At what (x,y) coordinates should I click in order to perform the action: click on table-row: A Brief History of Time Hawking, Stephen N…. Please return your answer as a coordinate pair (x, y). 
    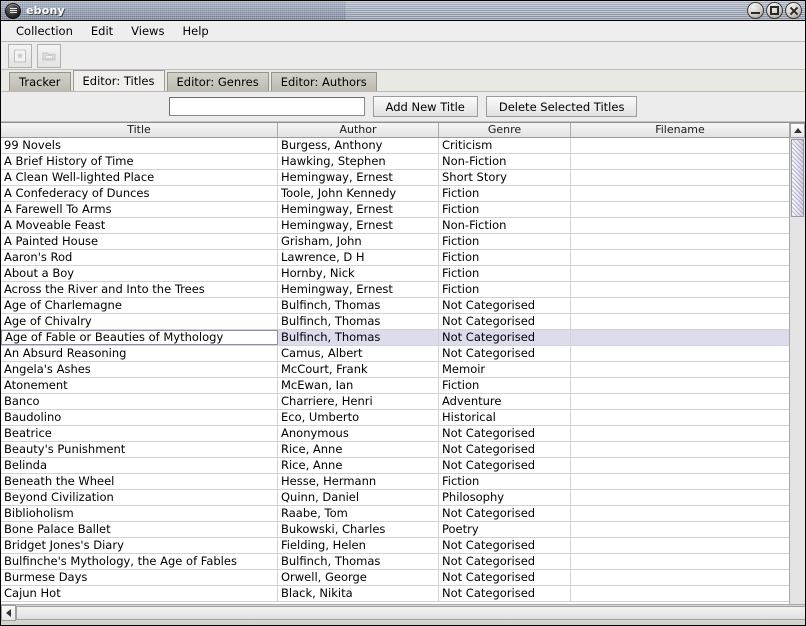
    Looking at the image, I should click on (395, 162).